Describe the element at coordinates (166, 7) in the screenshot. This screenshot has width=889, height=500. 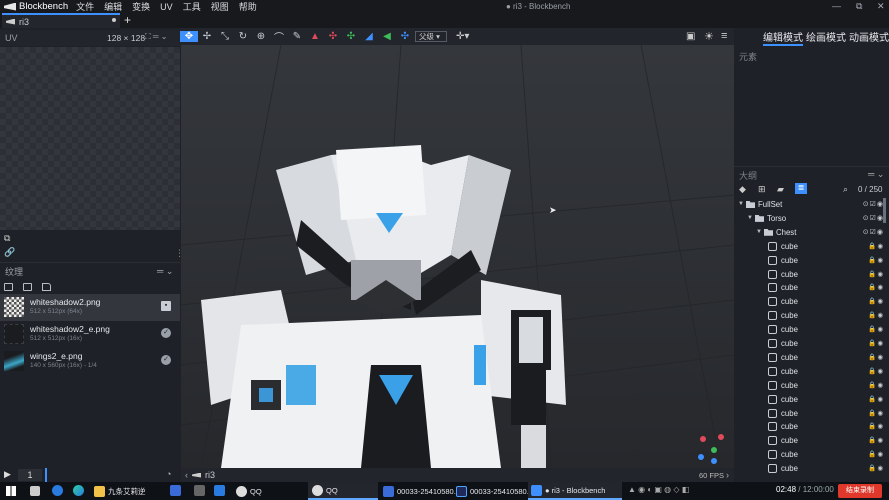
I see `menu-uv: UV` at that location.